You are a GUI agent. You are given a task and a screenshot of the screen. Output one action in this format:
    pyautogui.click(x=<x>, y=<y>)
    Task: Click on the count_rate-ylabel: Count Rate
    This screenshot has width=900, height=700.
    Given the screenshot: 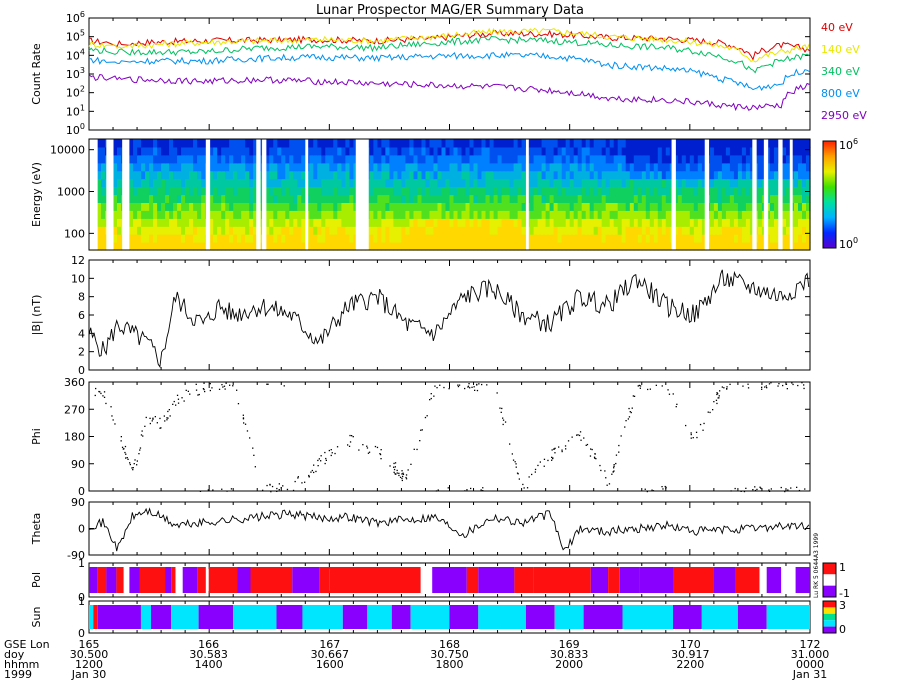 What is the action you would take?
    pyautogui.click(x=36, y=74)
    